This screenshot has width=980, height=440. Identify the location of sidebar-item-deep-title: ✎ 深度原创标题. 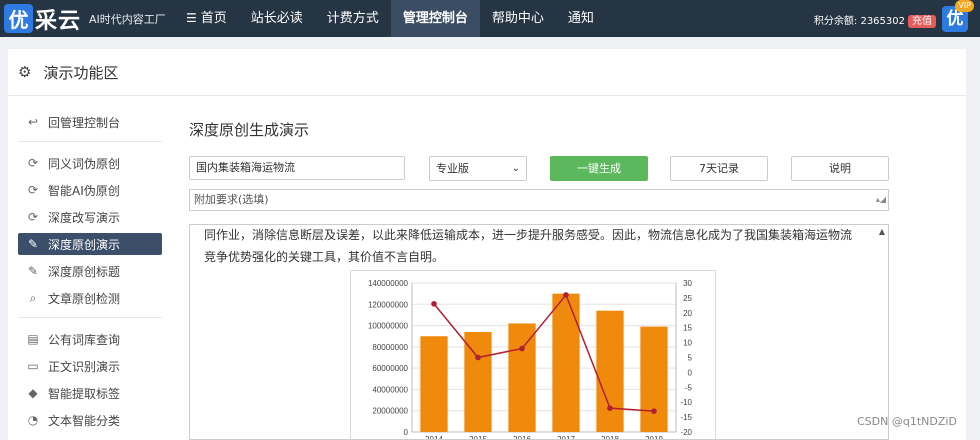
(90, 271).